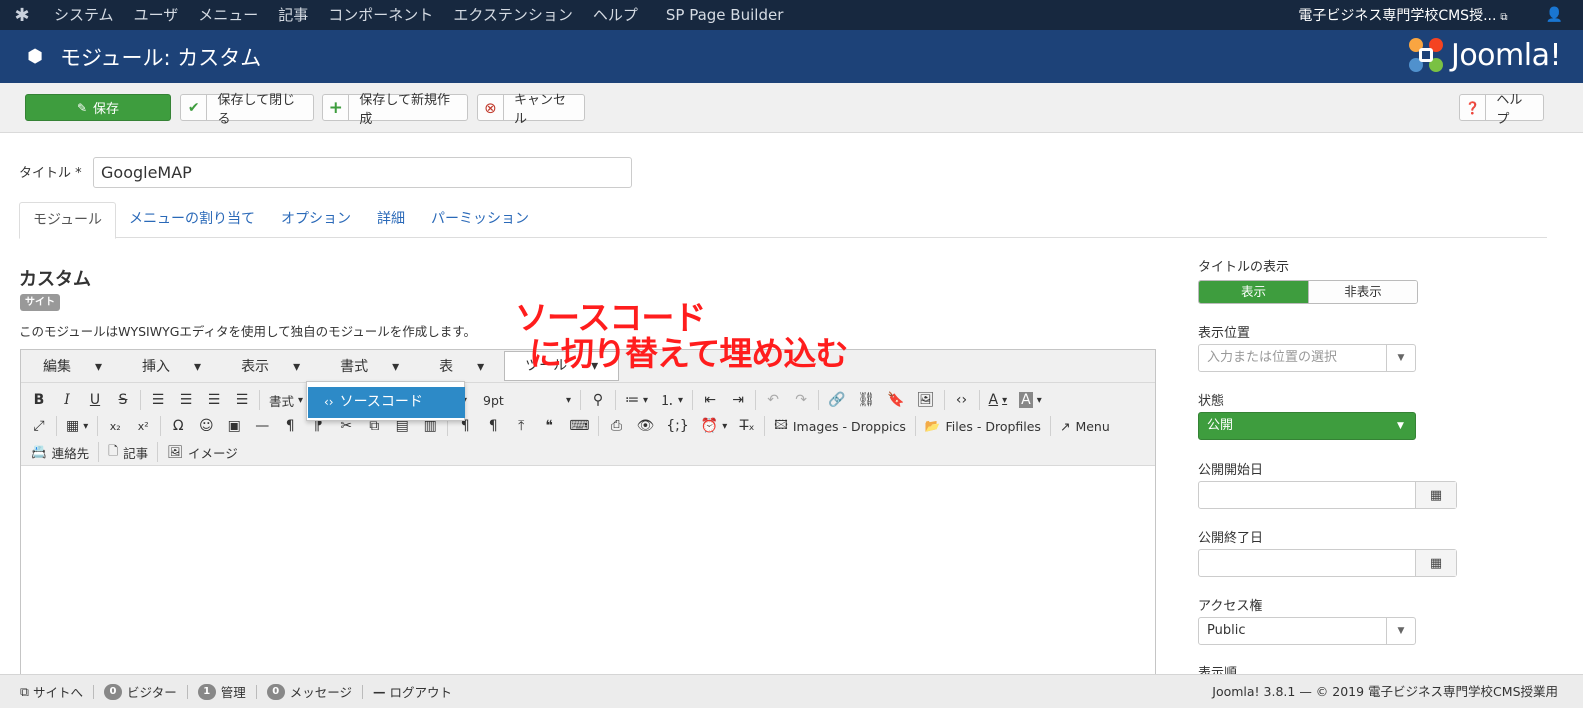  What do you see at coordinates (527, 400) in the screenshot?
I see `font-size-select: 9pt ▾` at bounding box center [527, 400].